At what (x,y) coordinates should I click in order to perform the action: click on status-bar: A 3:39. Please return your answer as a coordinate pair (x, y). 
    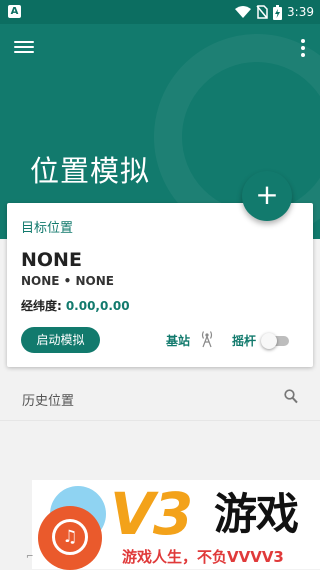
    Looking at the image, I should click on (160, 12).